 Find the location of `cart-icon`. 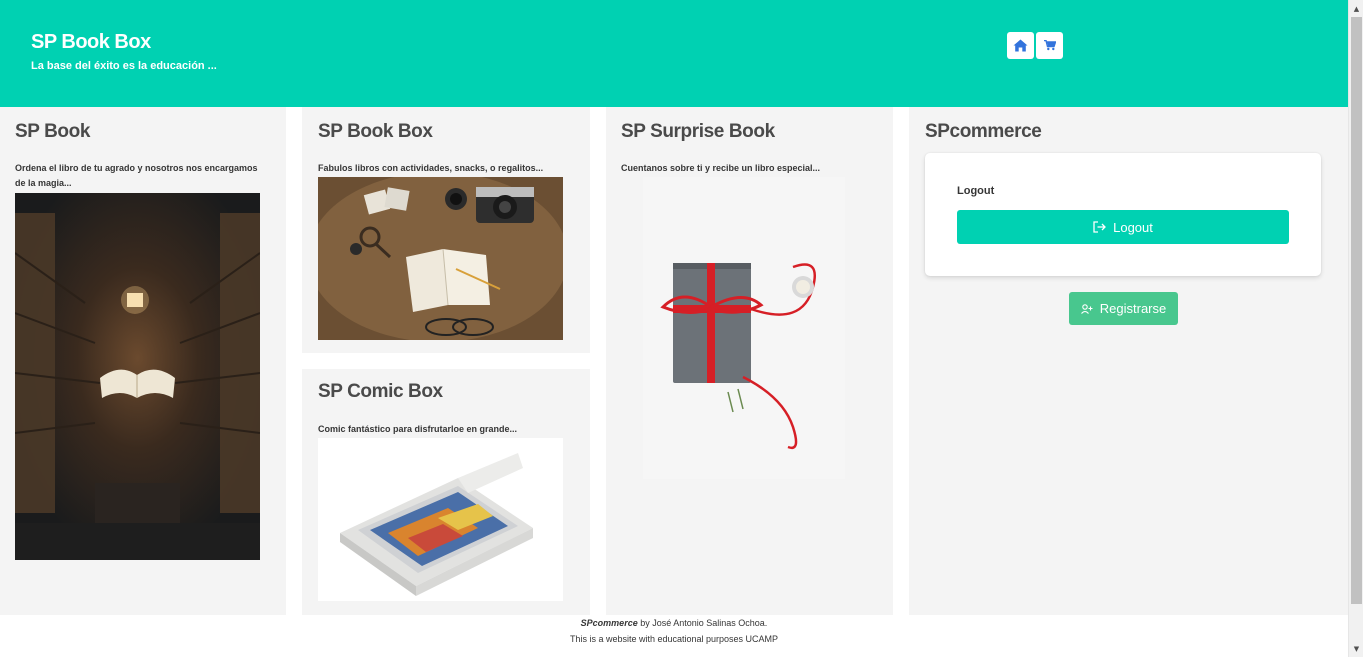

cart-icon is located at coordinates (1049, 45).